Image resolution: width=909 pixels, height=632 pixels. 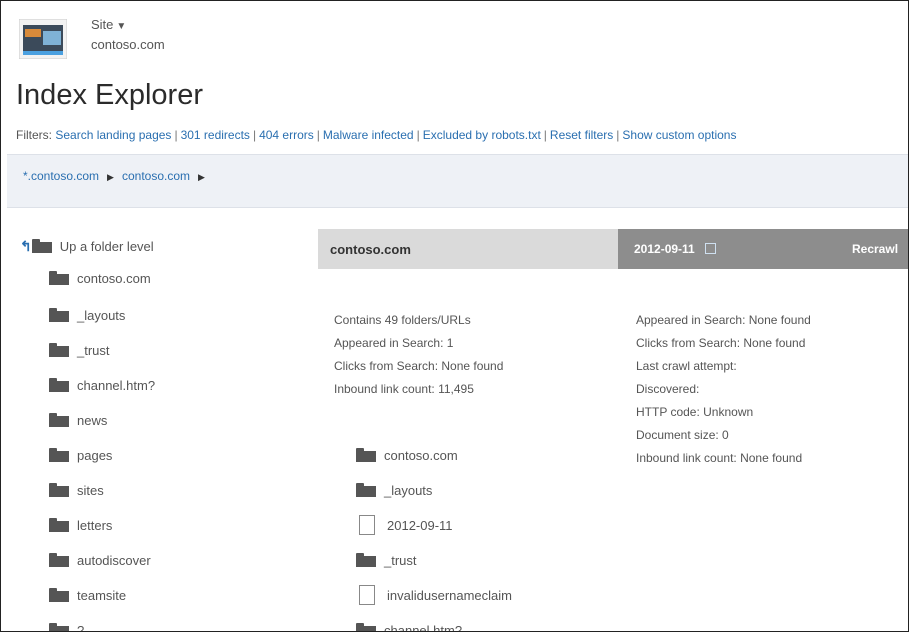 What do you see at coordinates (43, 39) in the screenshot?
I see `site-thumbnail` at bounding box center [43, 39].